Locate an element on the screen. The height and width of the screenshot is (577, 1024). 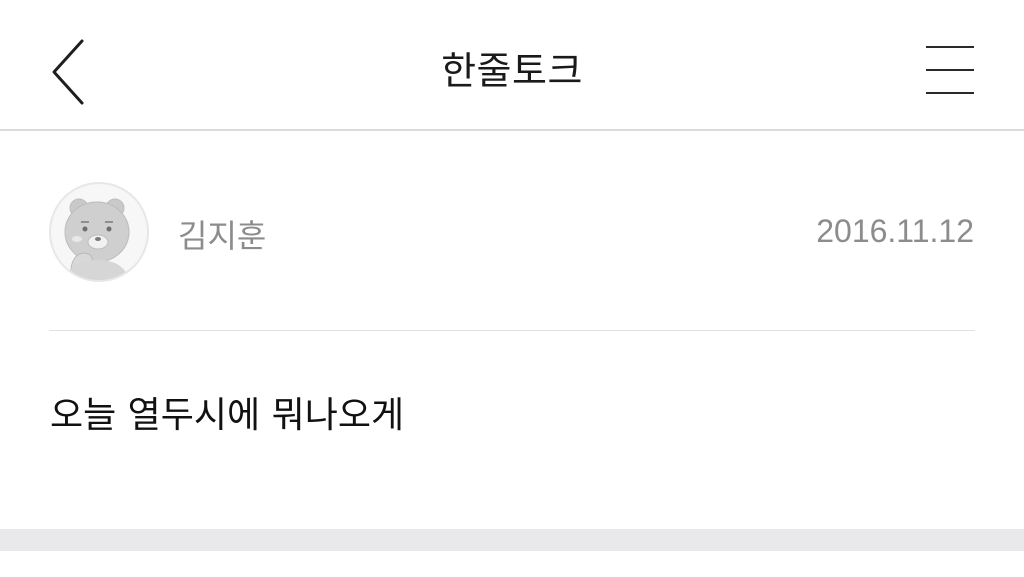
post-date: 2016.11.12 is located at coordinates (895, 231).